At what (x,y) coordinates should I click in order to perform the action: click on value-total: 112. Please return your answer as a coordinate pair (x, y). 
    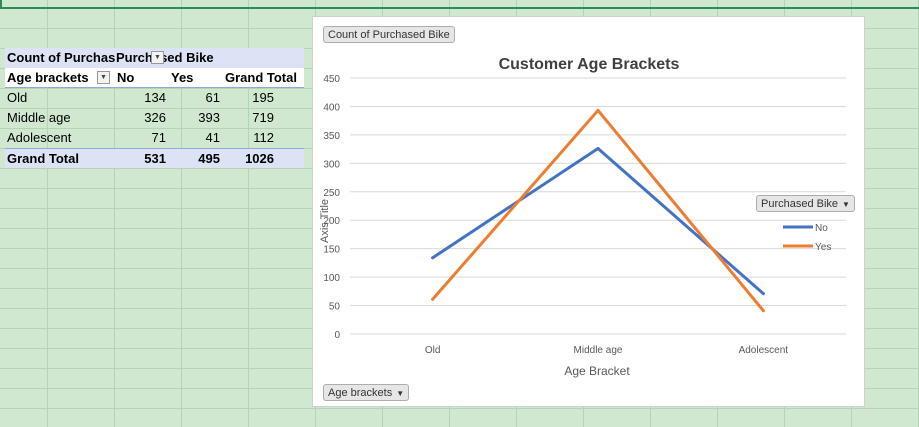
    Looking at the image, I should click on (263, 137).